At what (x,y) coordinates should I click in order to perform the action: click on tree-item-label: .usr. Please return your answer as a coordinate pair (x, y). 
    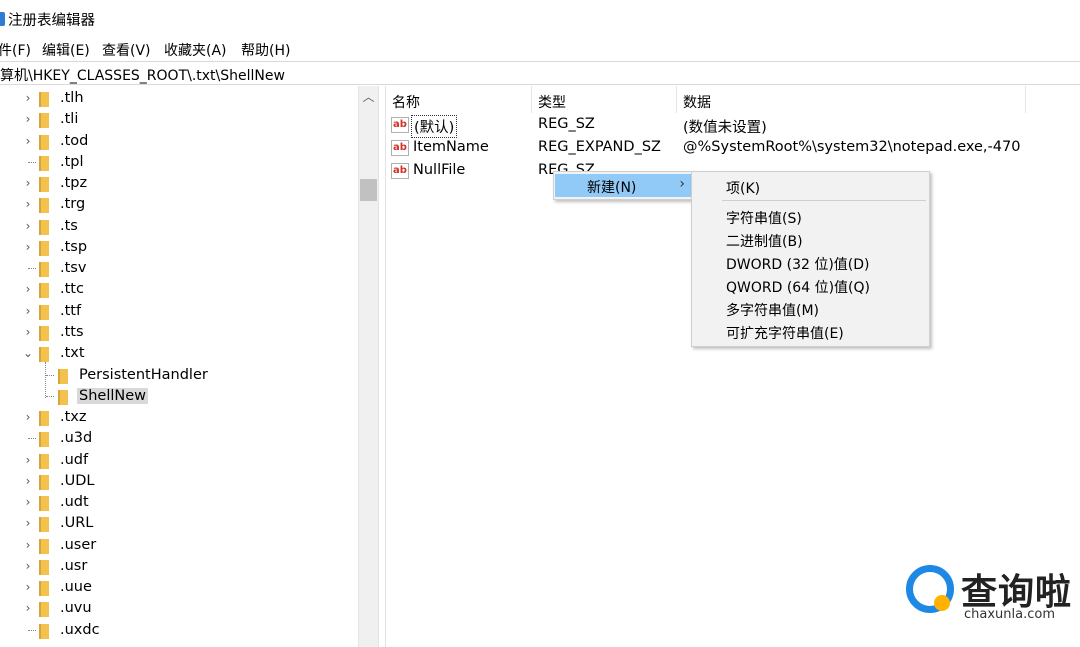
    Looking at the image, I should click on (73, 566).